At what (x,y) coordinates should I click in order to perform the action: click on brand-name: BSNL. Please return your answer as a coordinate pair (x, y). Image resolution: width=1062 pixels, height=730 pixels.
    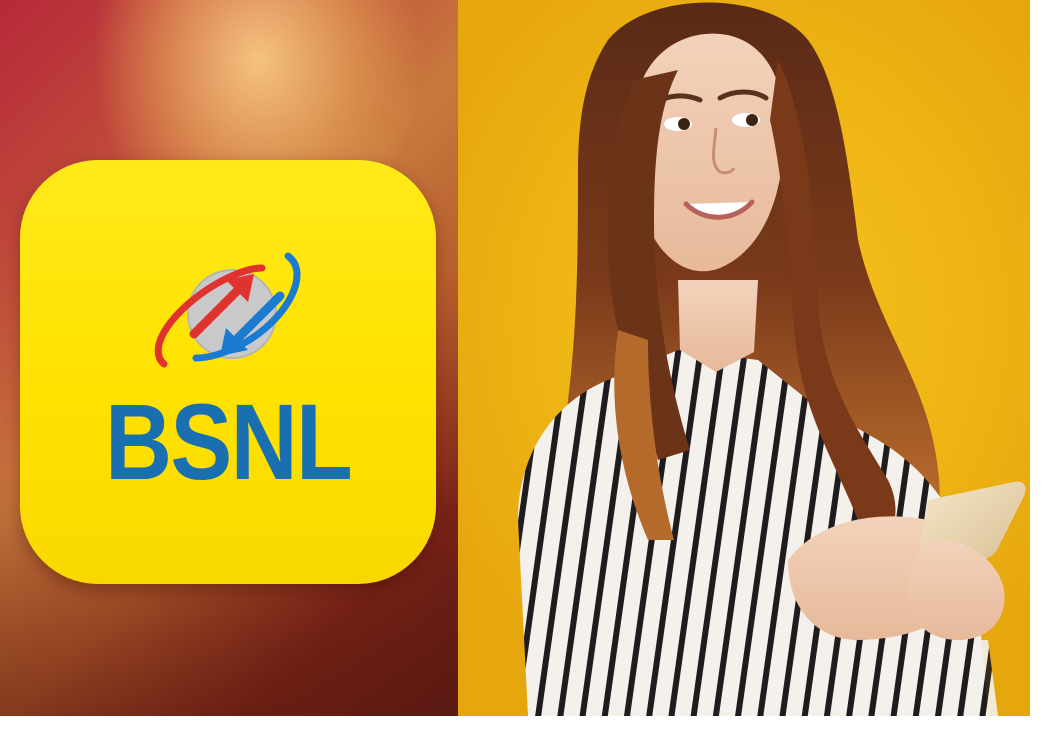
    Looking at the image, I should click on (229, 441).